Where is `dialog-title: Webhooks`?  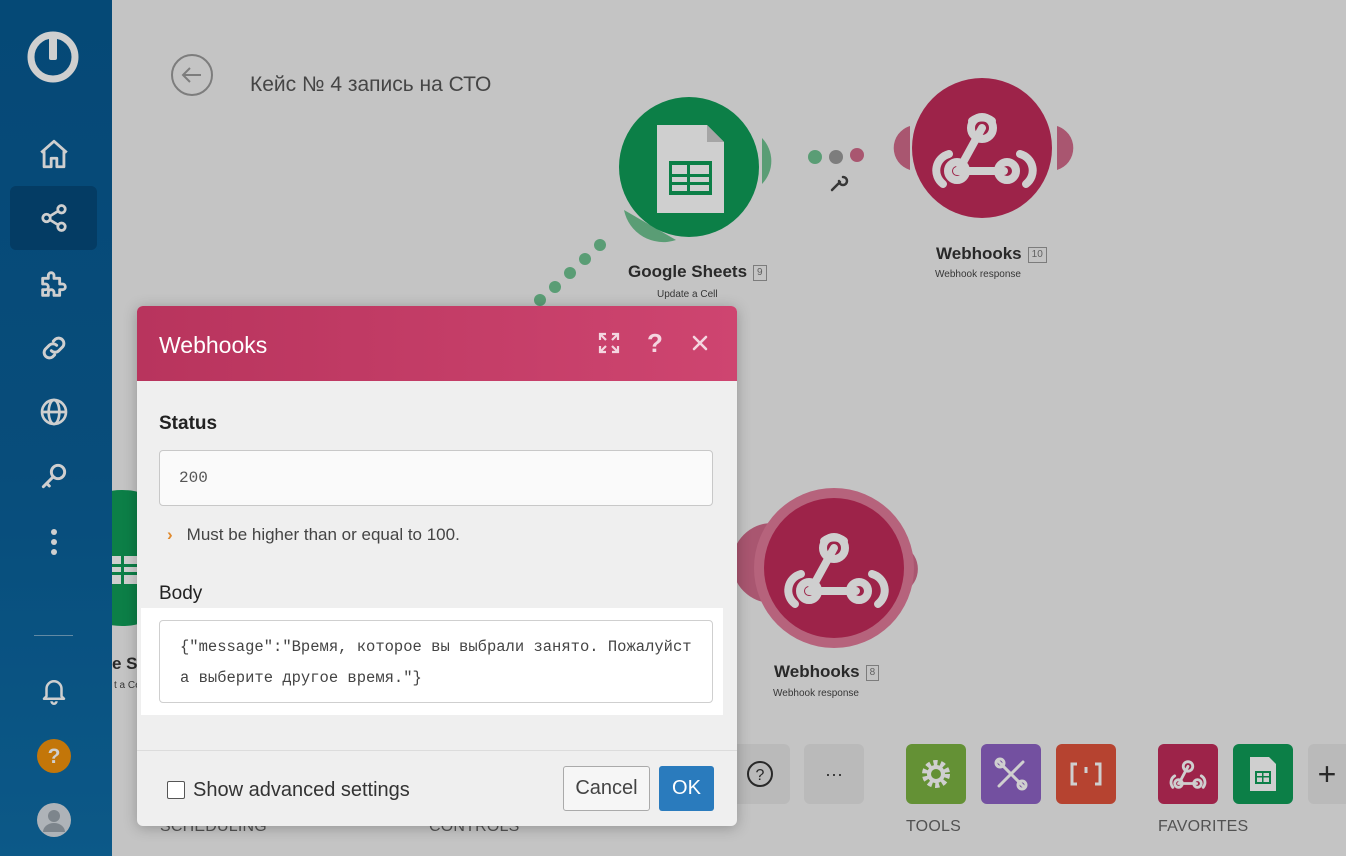
dialog-title: Webhooks is located at coordinates (213, 345).